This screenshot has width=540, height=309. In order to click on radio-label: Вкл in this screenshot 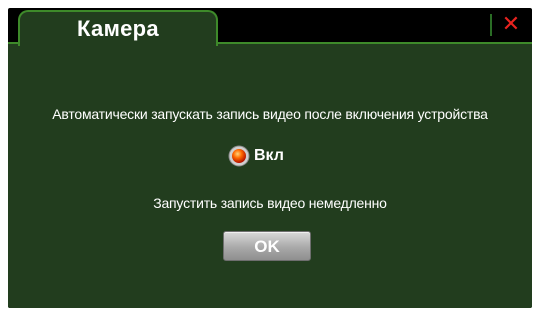, I will do `click(269, 155)`.